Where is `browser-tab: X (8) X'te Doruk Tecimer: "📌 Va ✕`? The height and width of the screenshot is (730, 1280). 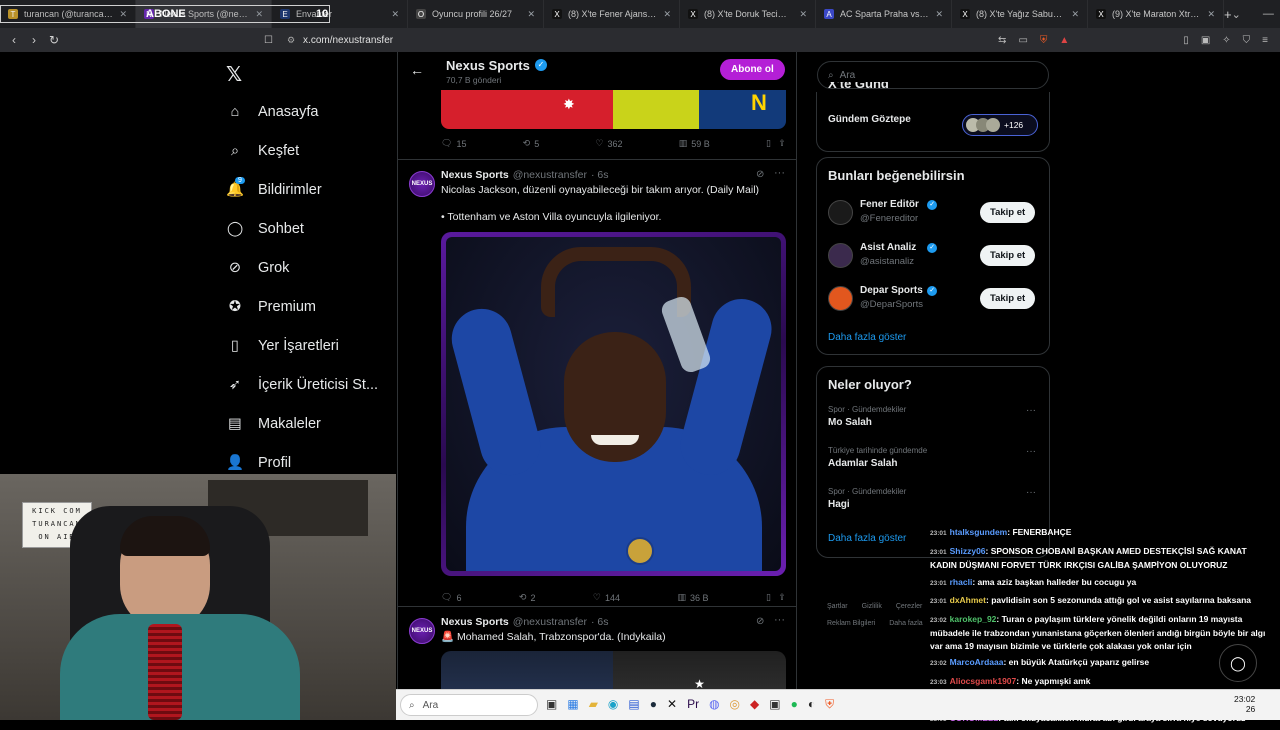 browser-tab: X (8) X'te Doruk Tecimer: "📌 Va ✕ is located at coordinates (748, 14).